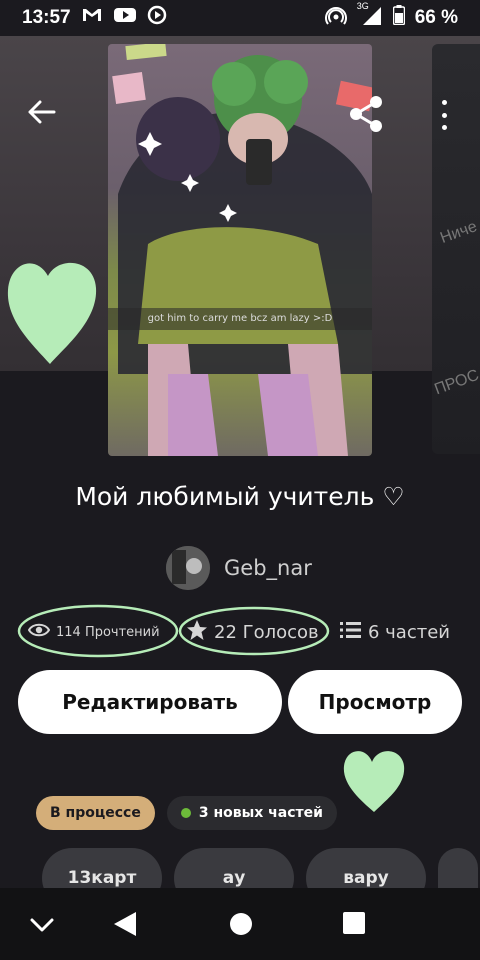 The image size is (480, 960). Describe the element at coordinates (366, 114) in the screenshot. I see `share-button` at that location.